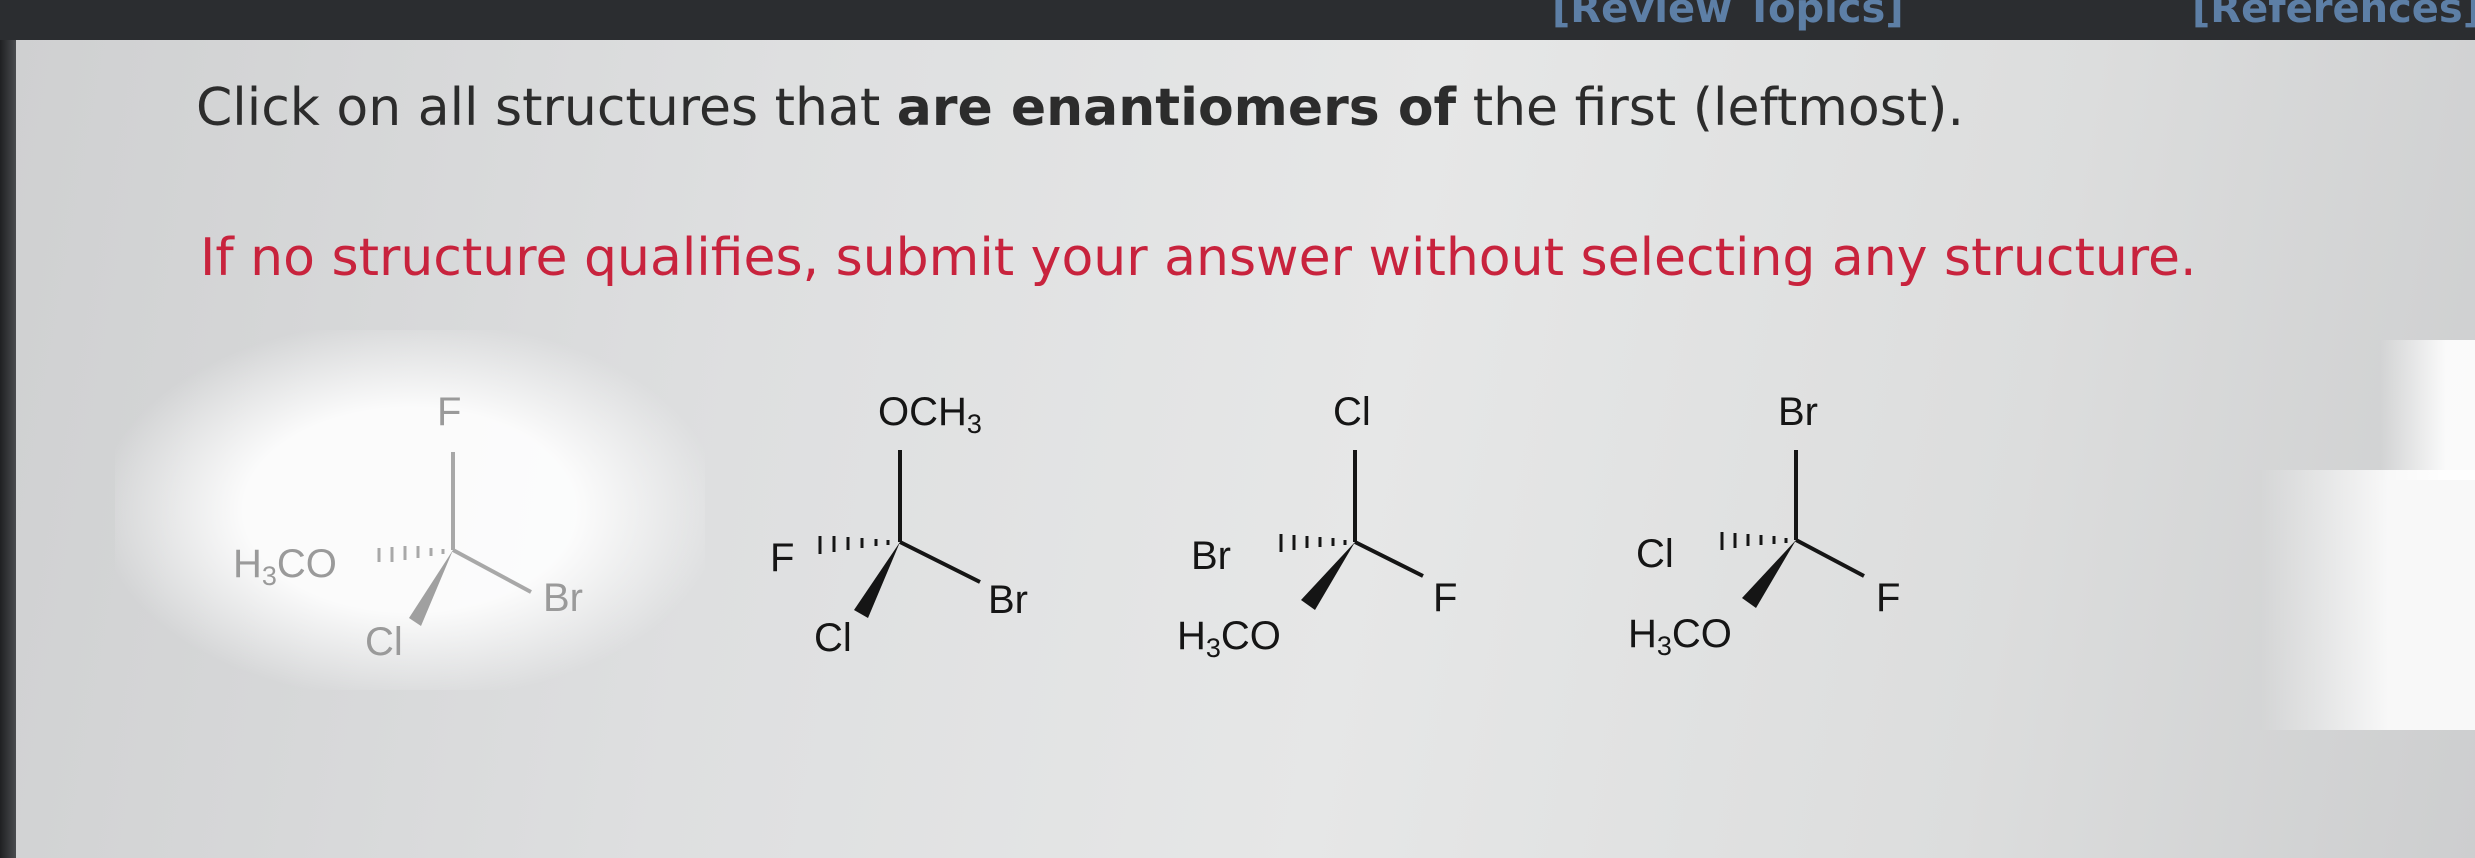 The image size is (2475, 858). What do you see at coordinates (1710, 108) in the screenshot?
I see `question-suffix: the first (leftmost).` at bounding box center [1710, 108].